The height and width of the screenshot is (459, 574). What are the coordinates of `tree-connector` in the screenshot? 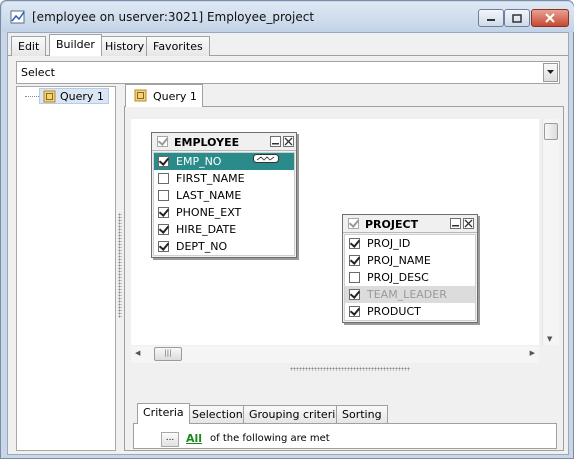 It's located at (32, 96).